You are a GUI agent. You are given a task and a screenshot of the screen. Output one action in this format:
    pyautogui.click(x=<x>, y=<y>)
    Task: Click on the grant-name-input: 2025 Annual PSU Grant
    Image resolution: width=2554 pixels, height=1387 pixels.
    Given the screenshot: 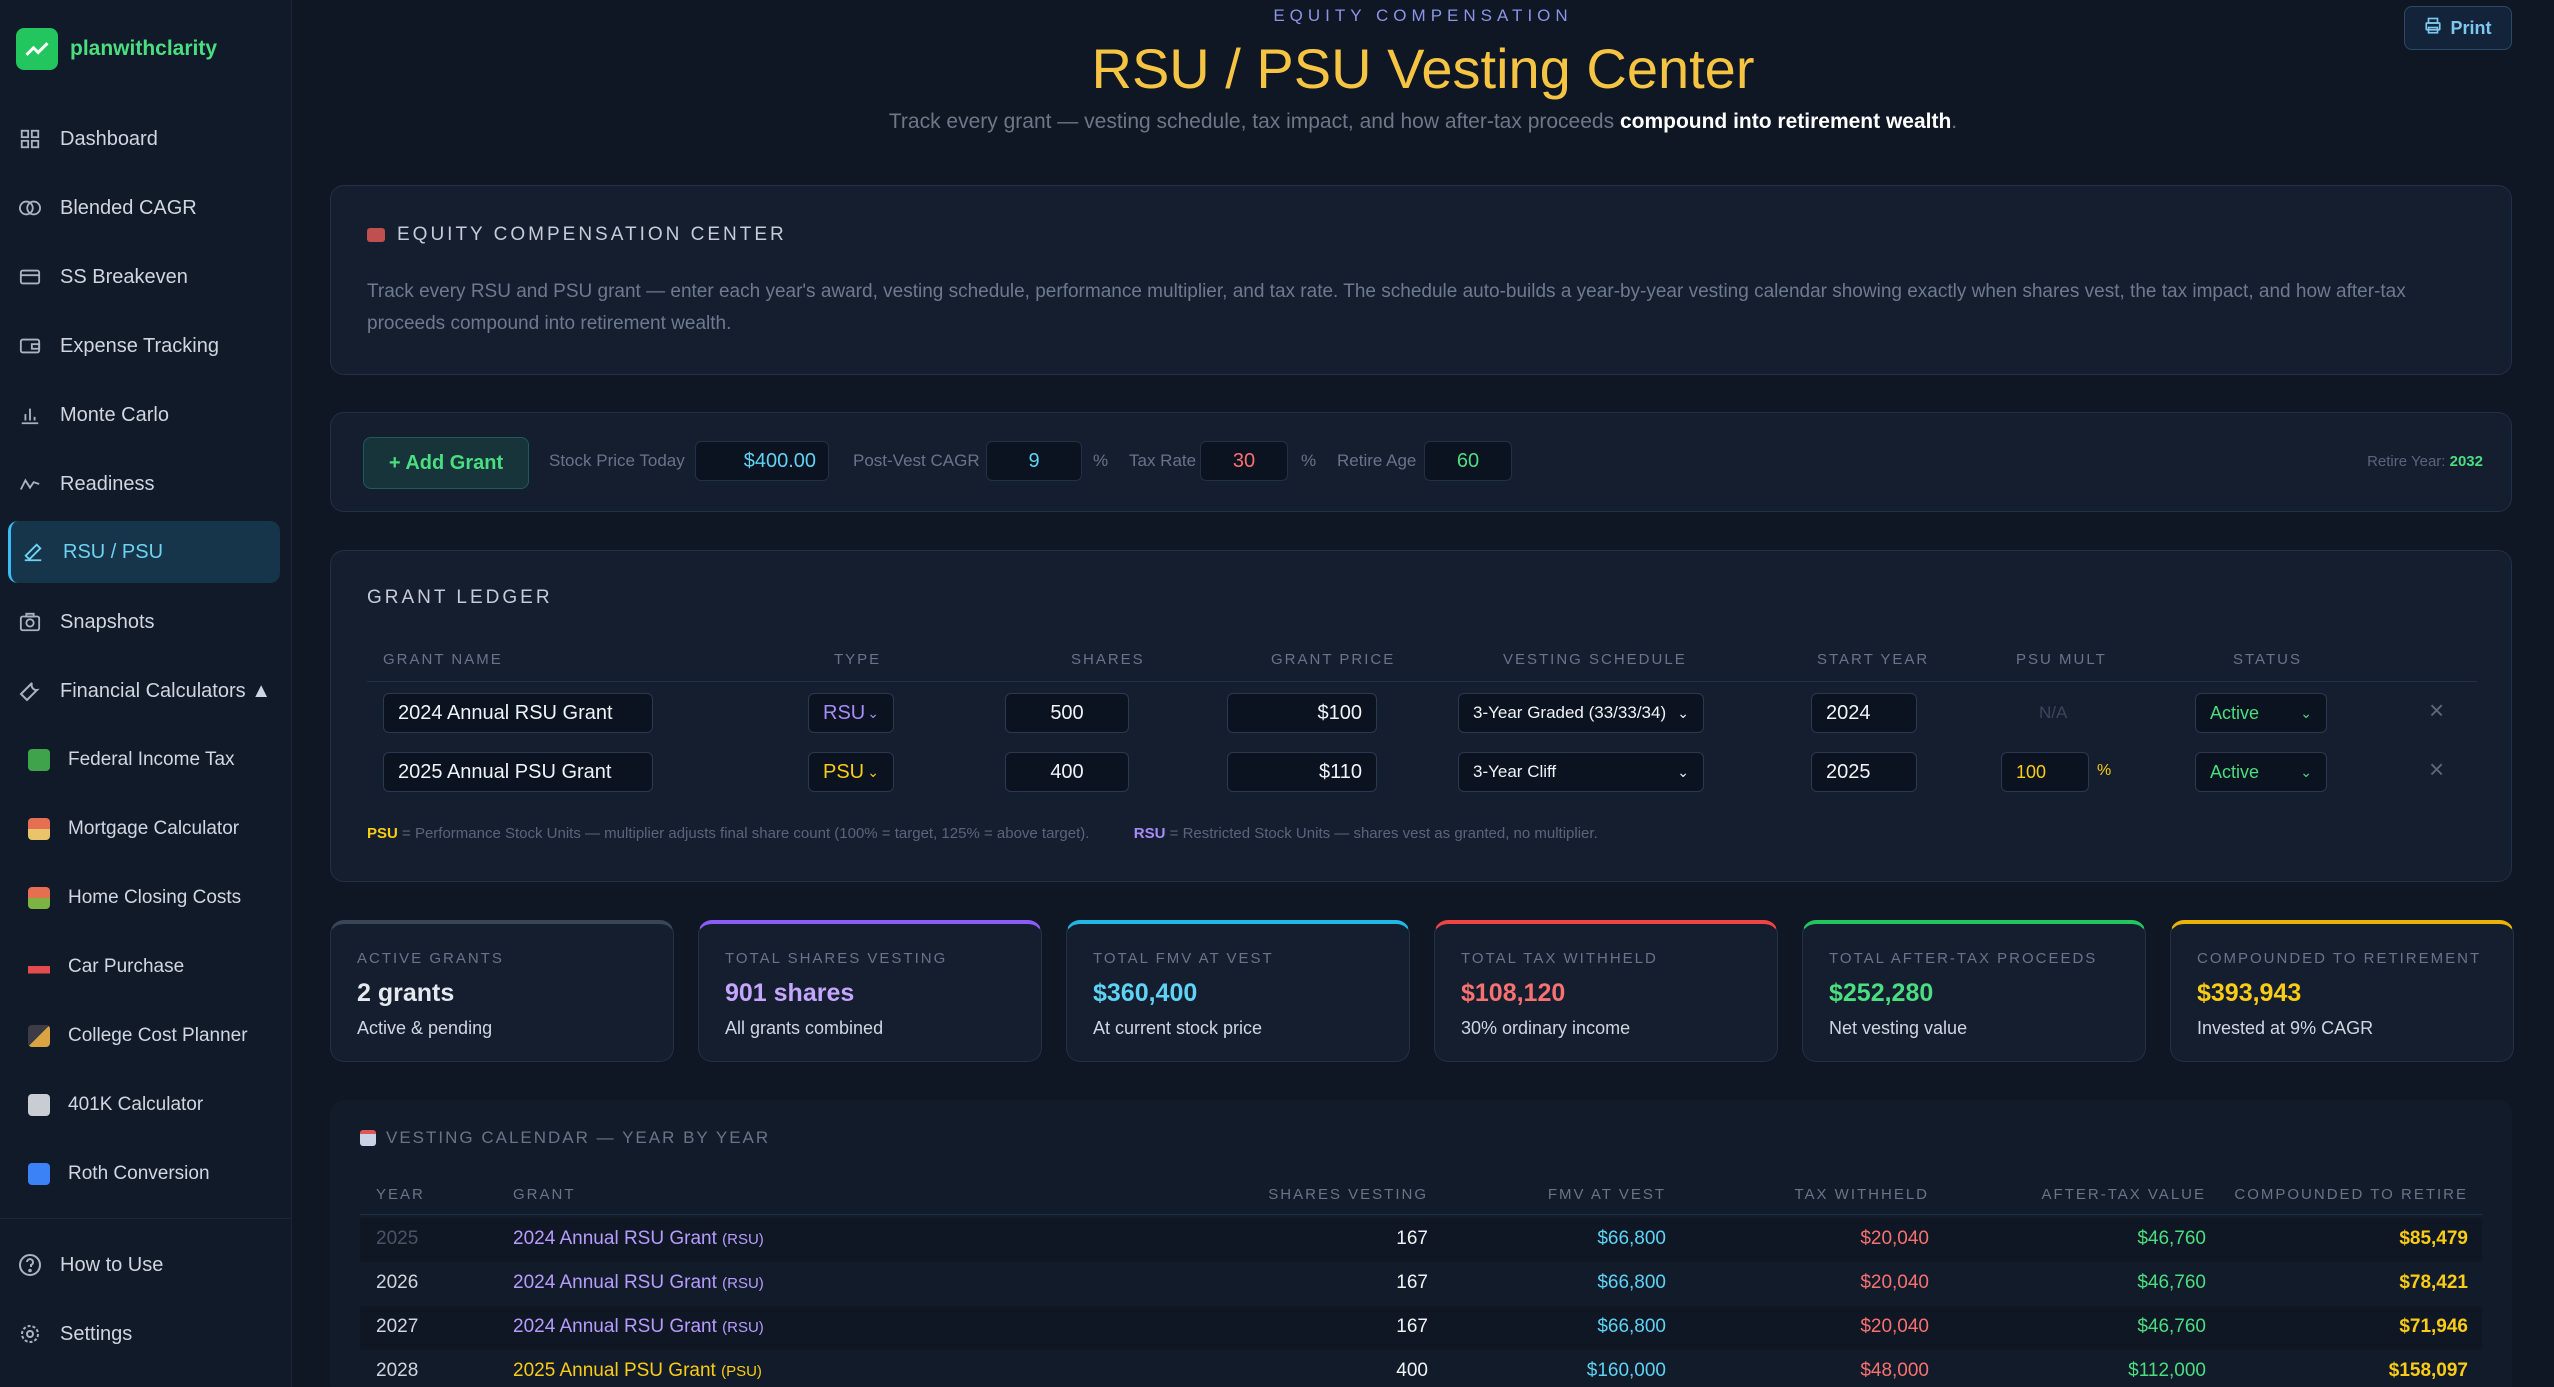 What is the action you would take?
    pyautogui.click(x=518, y=772)
    